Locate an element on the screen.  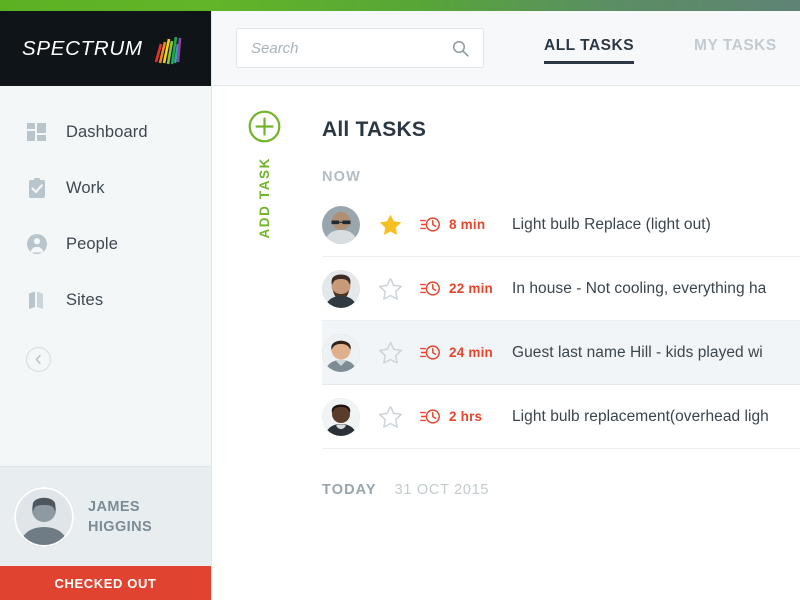
task-title: Guest last name Hill - kids played wi is located at coordinates (637, 352).